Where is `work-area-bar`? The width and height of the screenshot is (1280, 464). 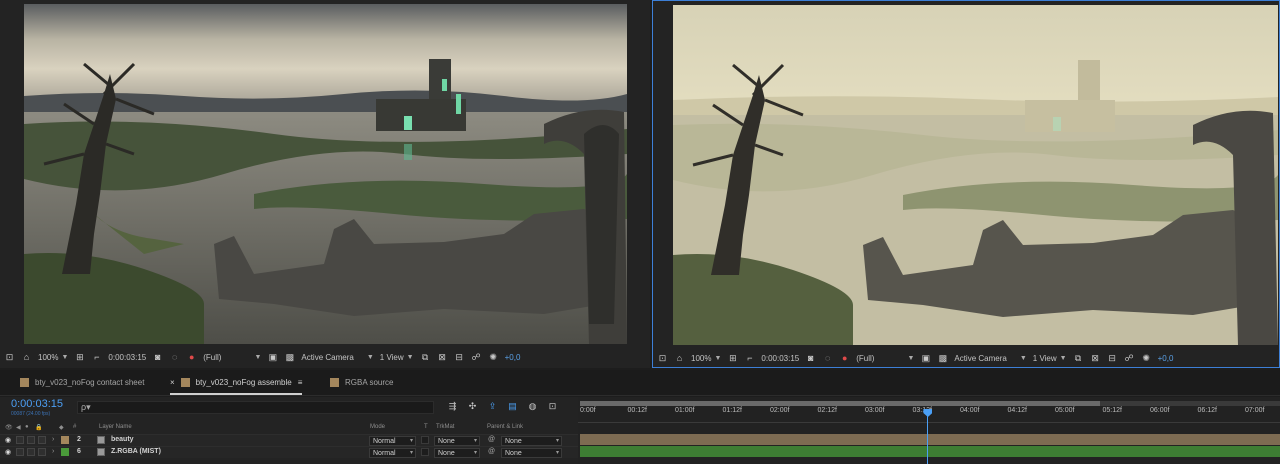
work-area-bar is located at coordinates (840, 403).